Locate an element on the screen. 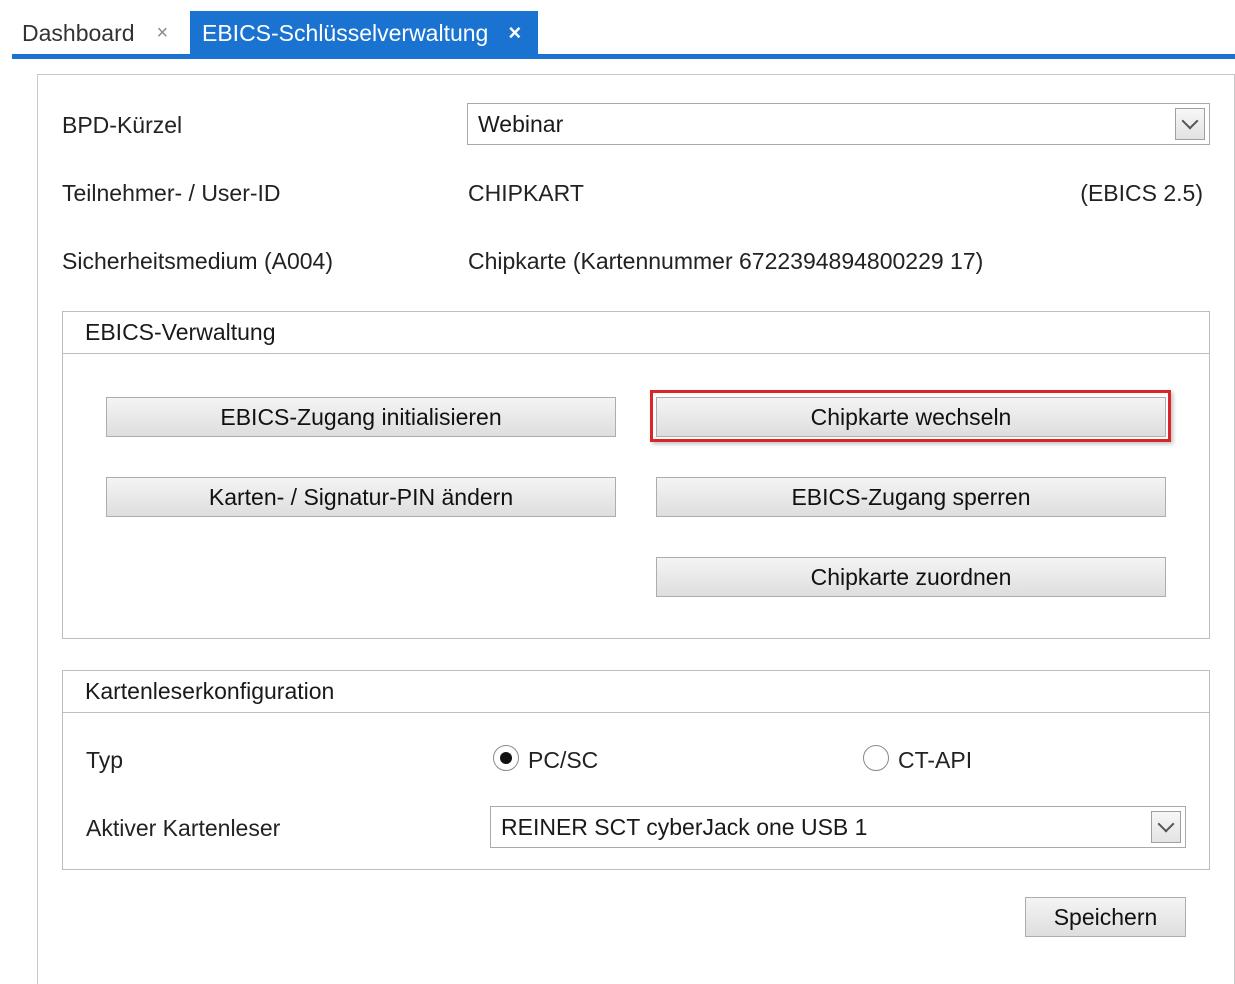 This screenshot has width=1235, height=984. radio-pcsc is located at coordinates (506, 758).